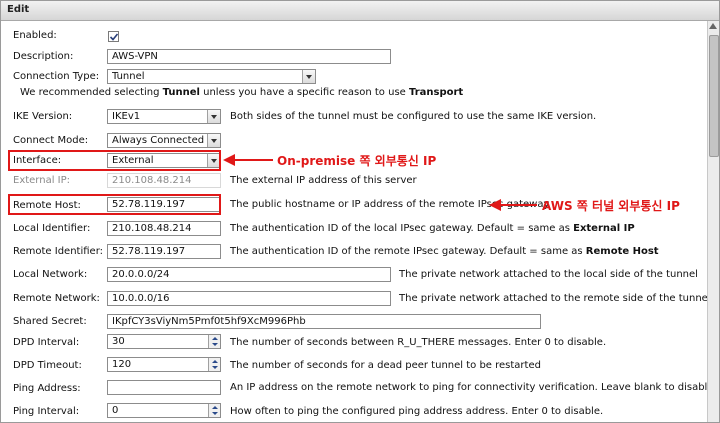 The height and width of the screenshot is (423, 720). What do you see at coordinates (46, 411) in the screenshot?
I see `ping-interval-label: Ping Interval:` at bounding box center [46, 411].